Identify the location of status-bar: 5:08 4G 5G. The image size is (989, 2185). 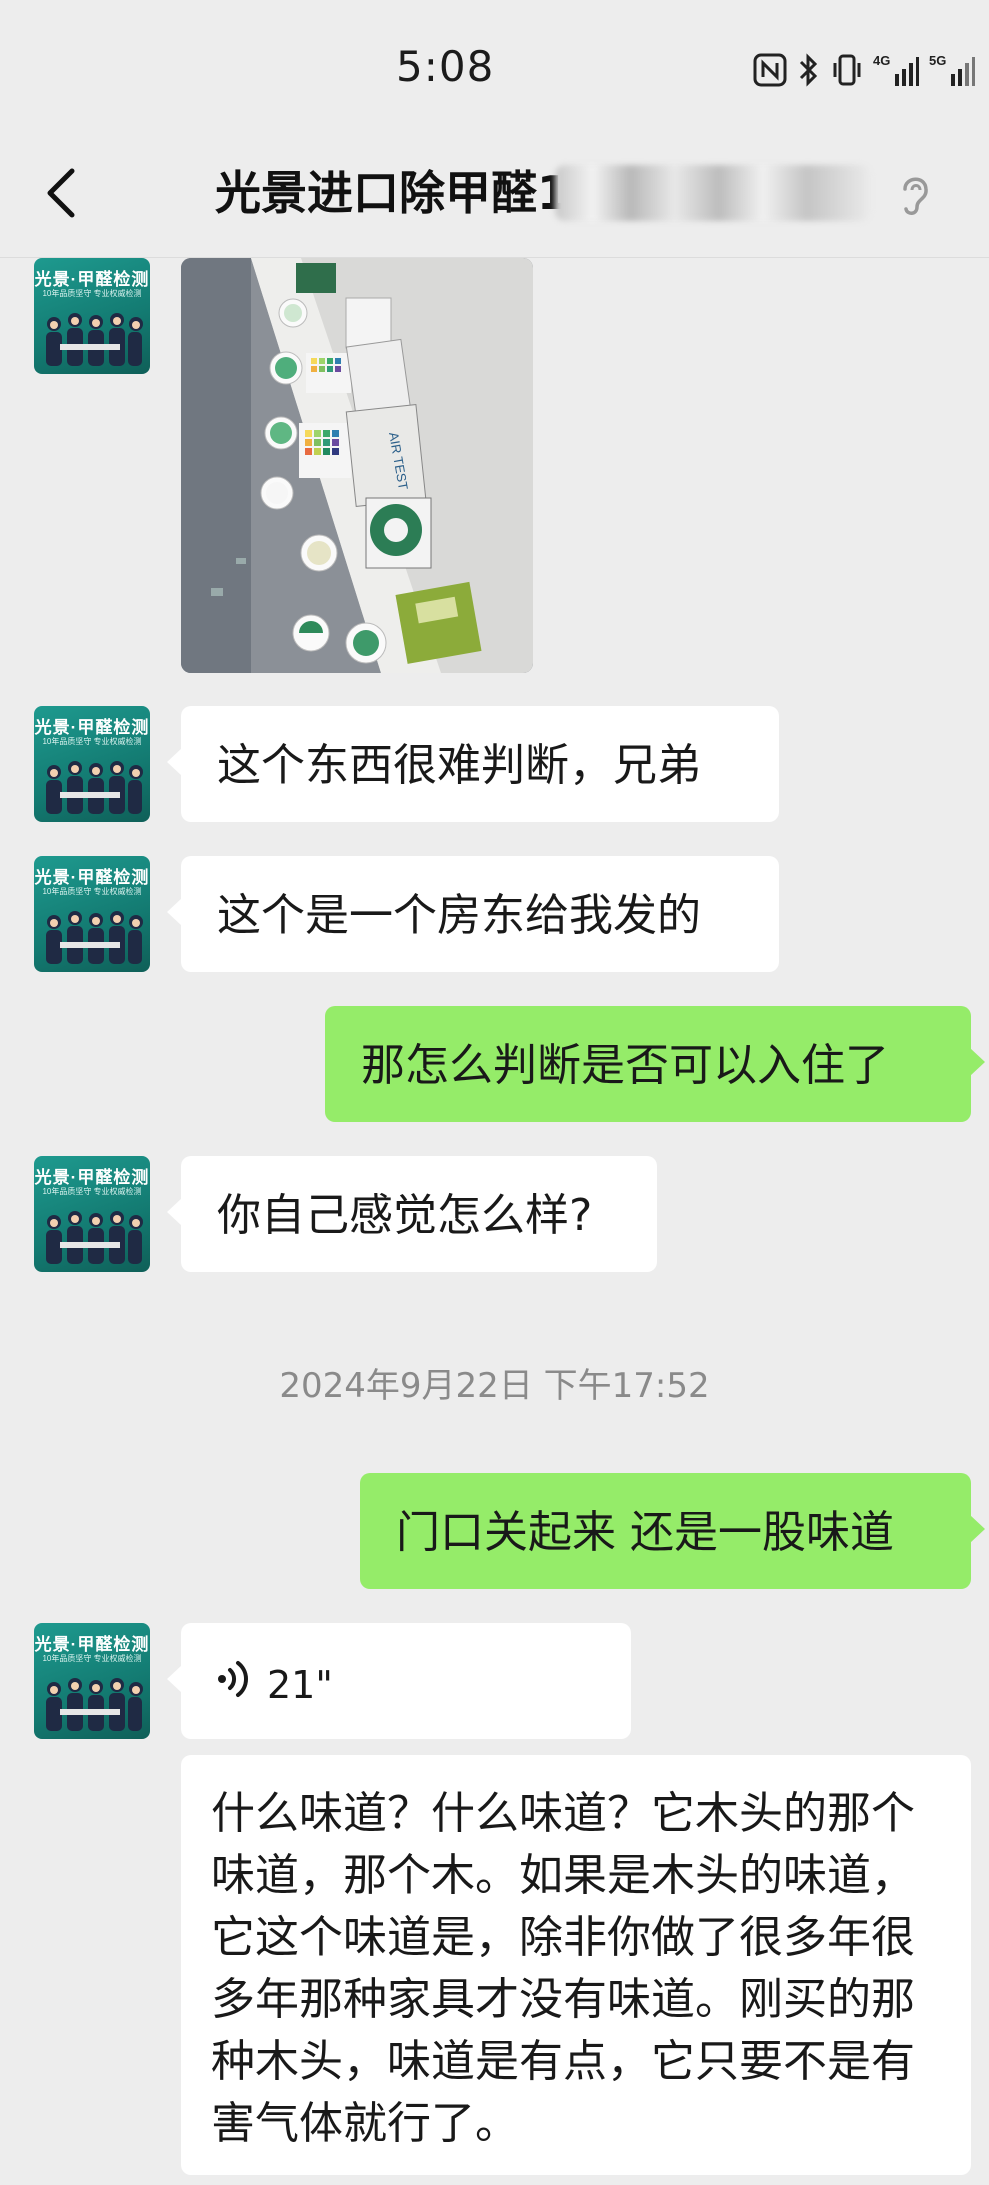
(494, 67).